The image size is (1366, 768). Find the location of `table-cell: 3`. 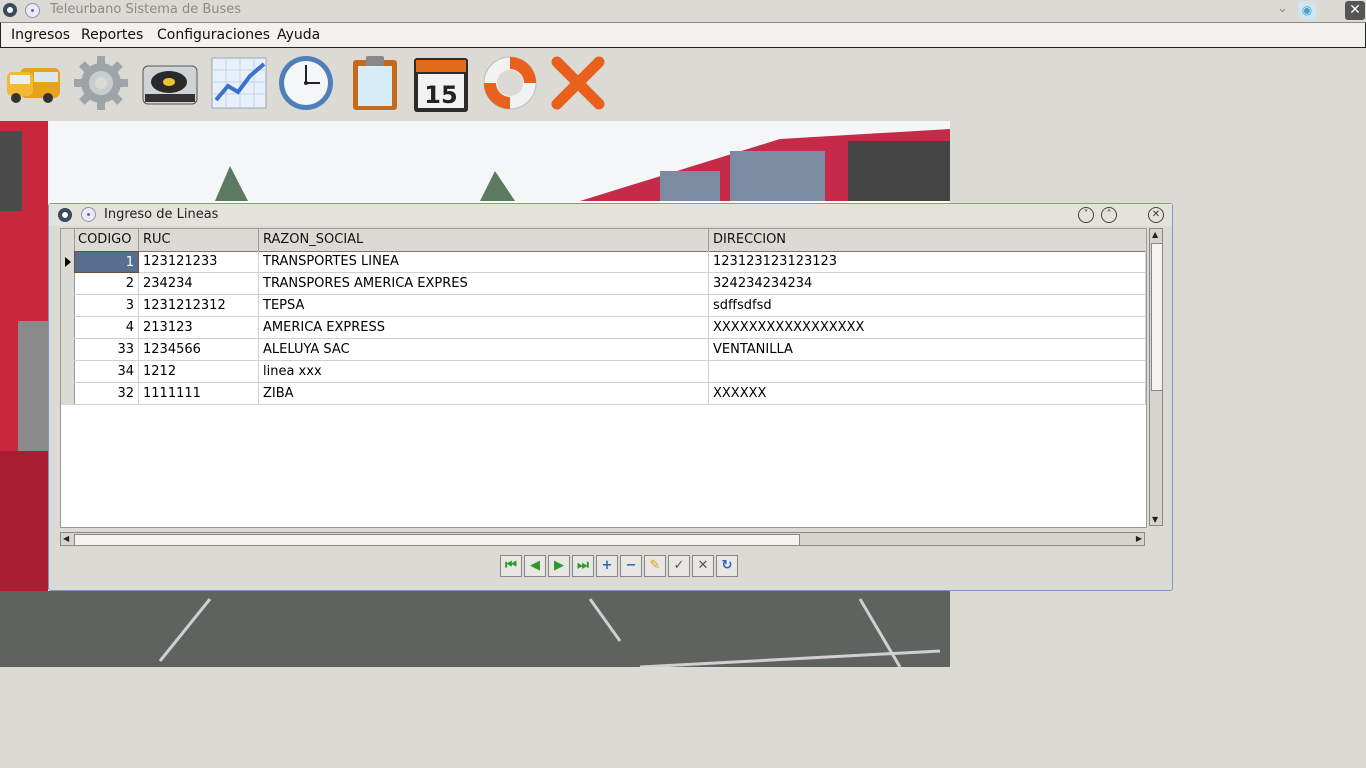

table-cell: 3 is located at coordinates (106, 306).